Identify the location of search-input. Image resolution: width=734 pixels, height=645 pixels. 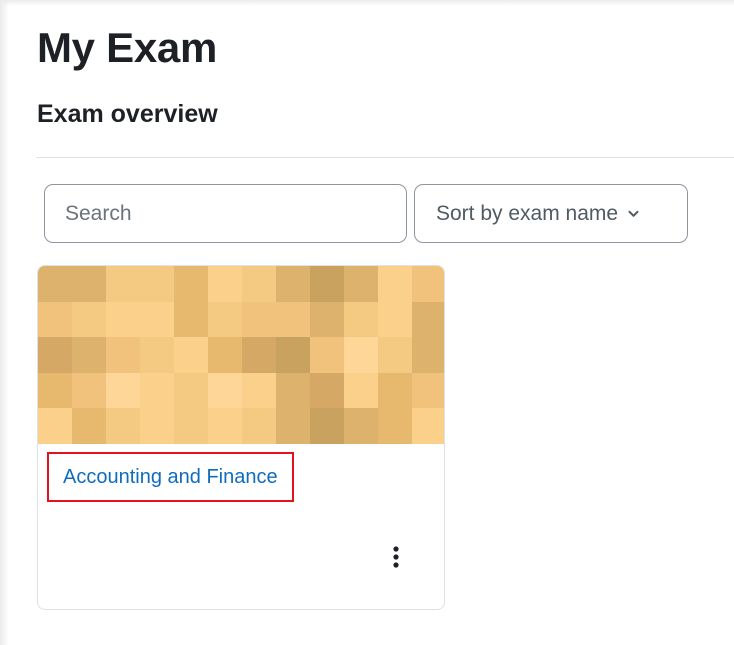
(225, 213).